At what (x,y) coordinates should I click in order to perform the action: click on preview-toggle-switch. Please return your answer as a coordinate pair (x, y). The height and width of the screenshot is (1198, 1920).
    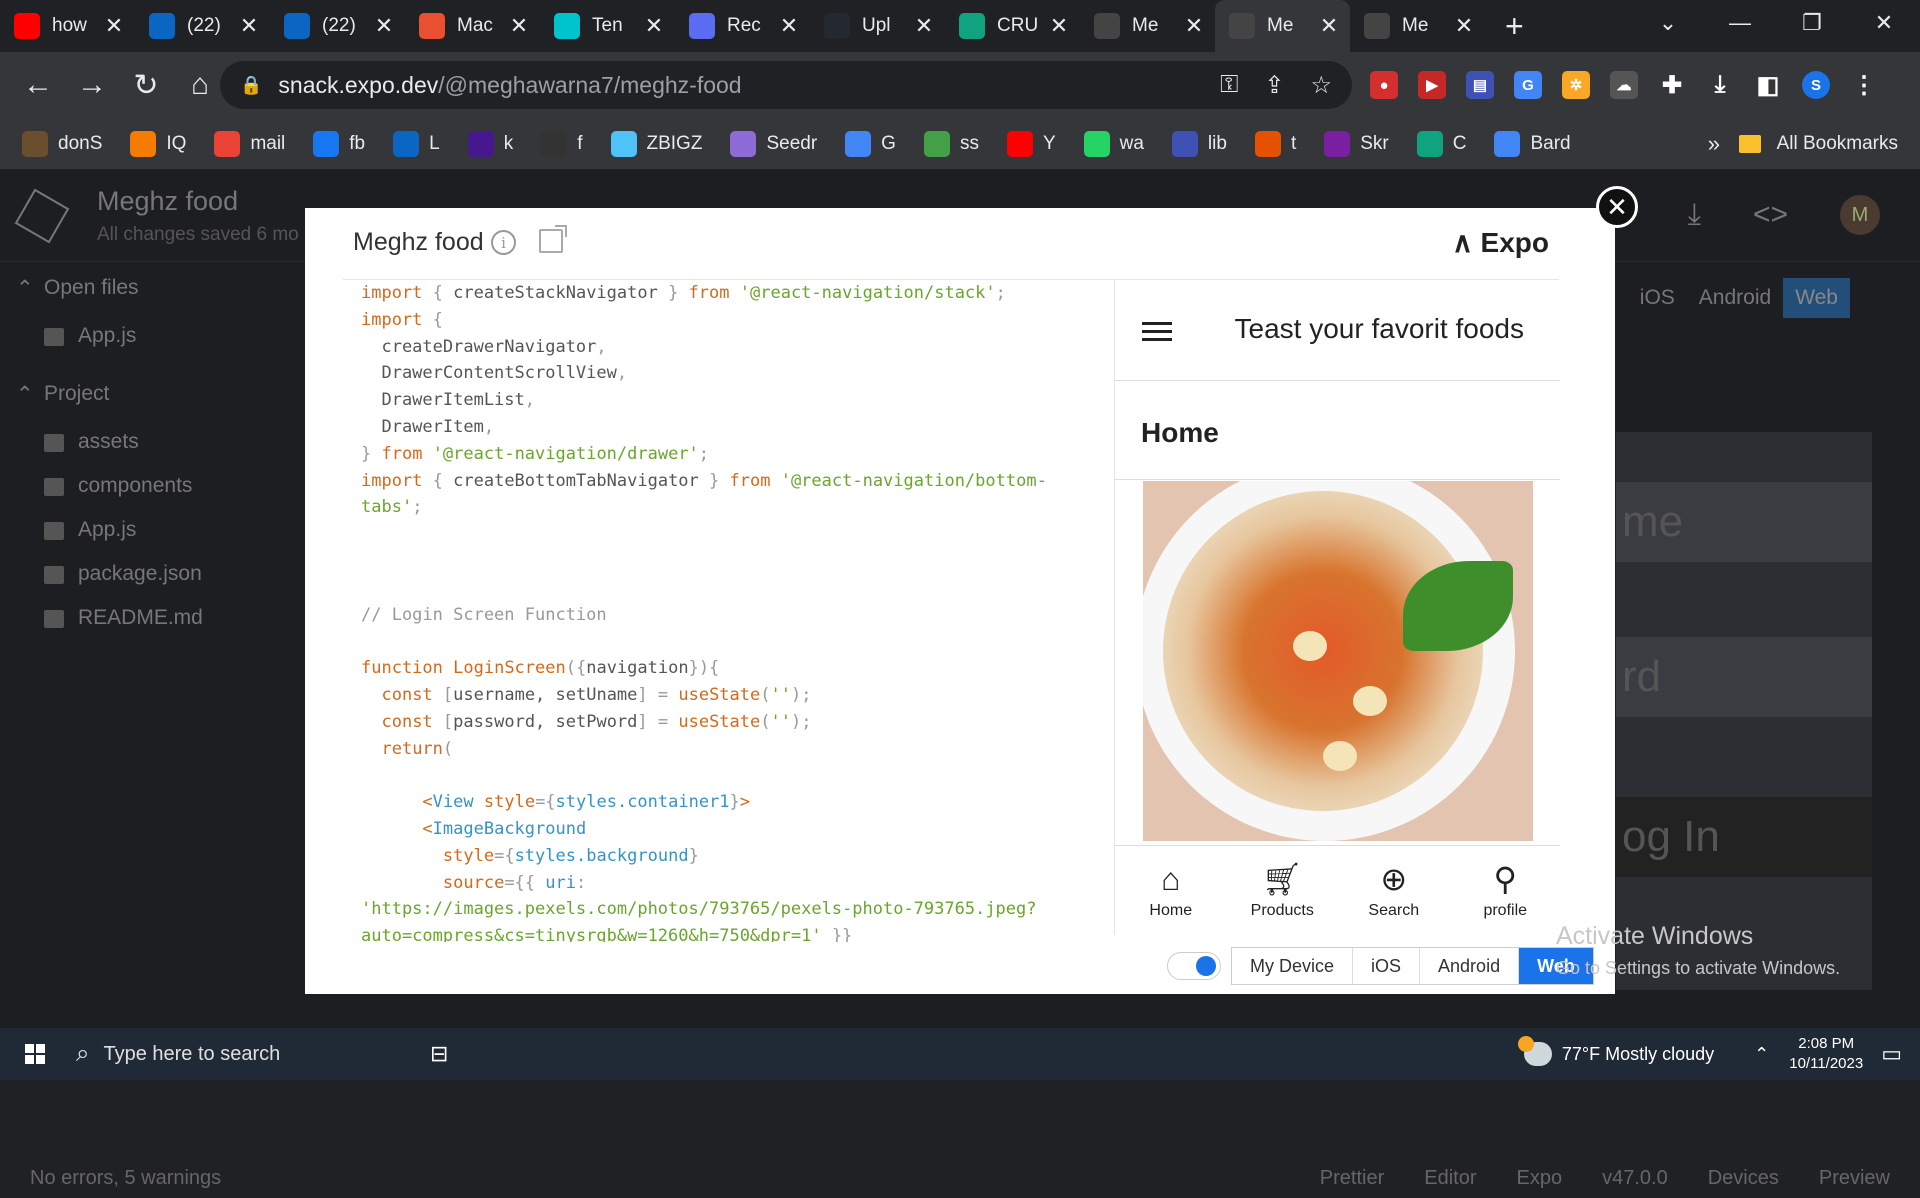
    Looking at the image, I should click on (1194, 966).